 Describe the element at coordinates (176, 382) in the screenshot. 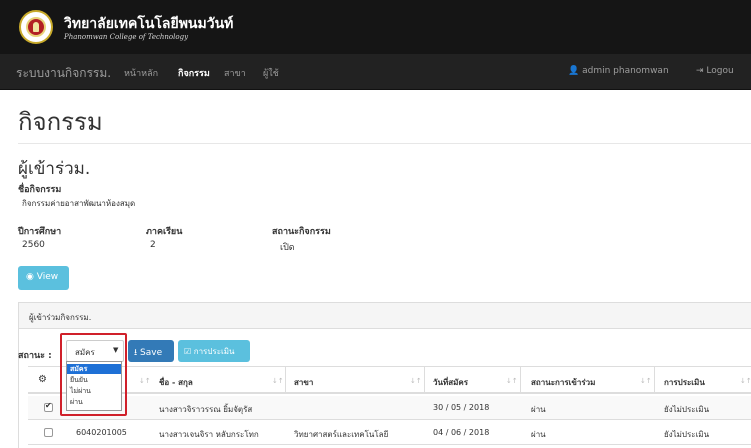

I see `column-header-name: ชื่อ - สกุล` at that location.